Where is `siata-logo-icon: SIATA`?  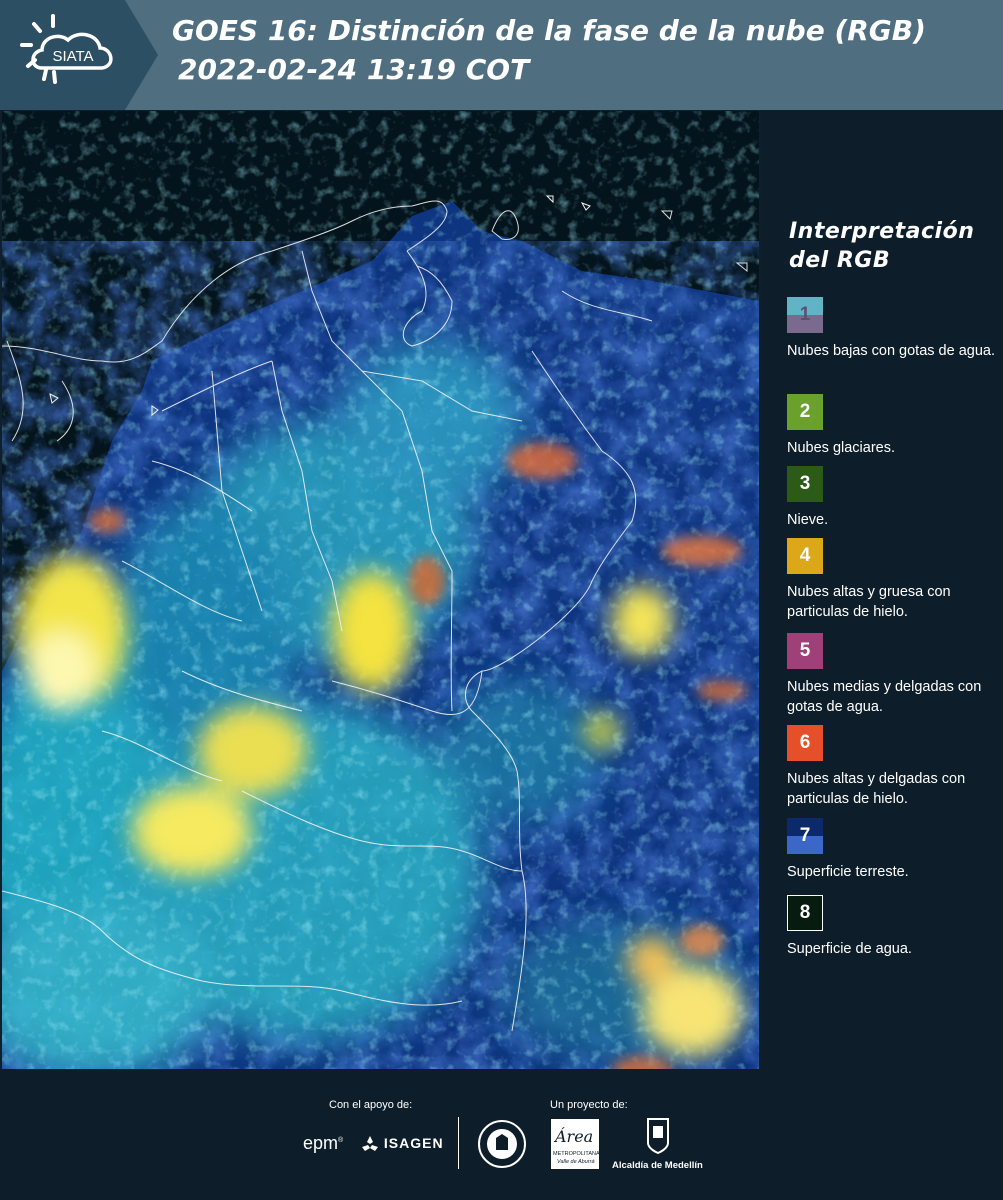 siata-logo-icon: SIATA is located at coordinates (79, 55).